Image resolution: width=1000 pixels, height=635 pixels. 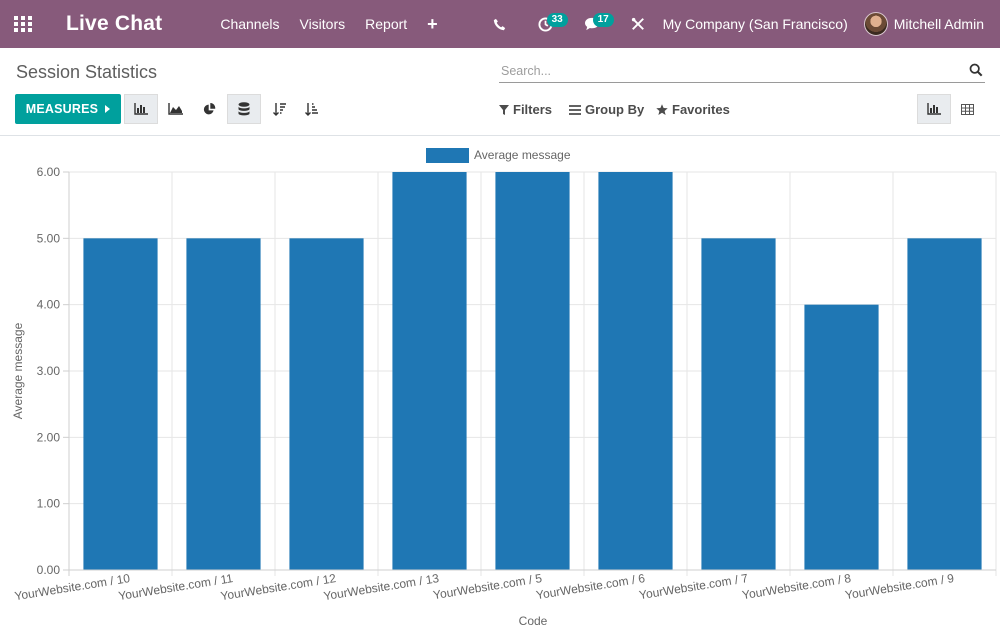 What do you see at coordinates (762, 24) in the screenshot?
I see `company-switcher: My Company (San Francisco)` at bounding box center [762, 24].